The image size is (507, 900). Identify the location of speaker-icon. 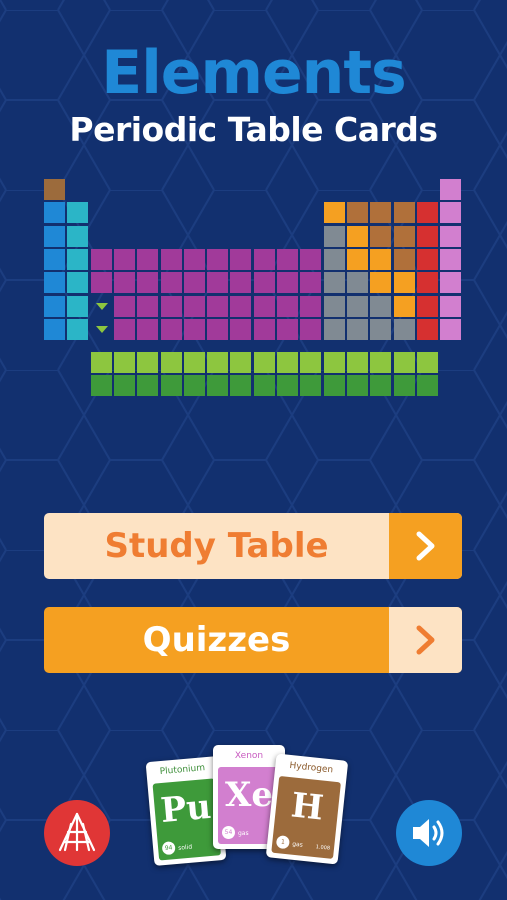
(428, 833).